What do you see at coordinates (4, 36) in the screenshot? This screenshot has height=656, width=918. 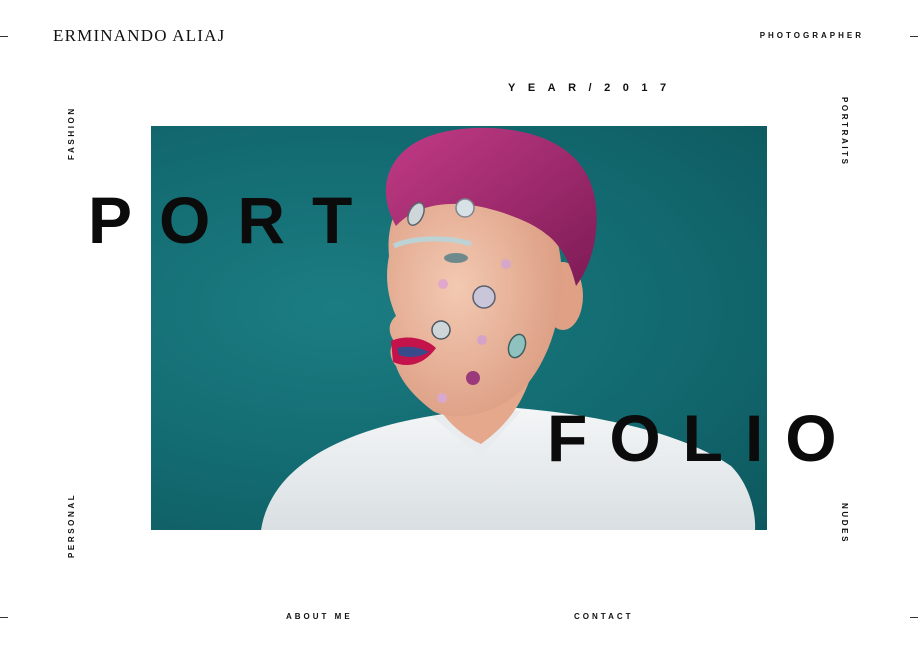 I see `corner-tick-top-left` at bounding box center [4, 36].